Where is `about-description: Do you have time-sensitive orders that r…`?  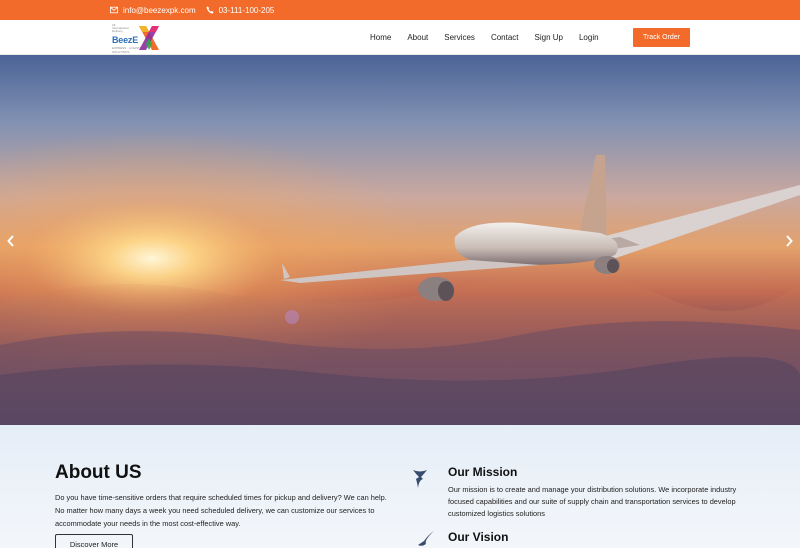 about-description: Do you have time-sensitive orders that r… is located at coordinates (221, 510).